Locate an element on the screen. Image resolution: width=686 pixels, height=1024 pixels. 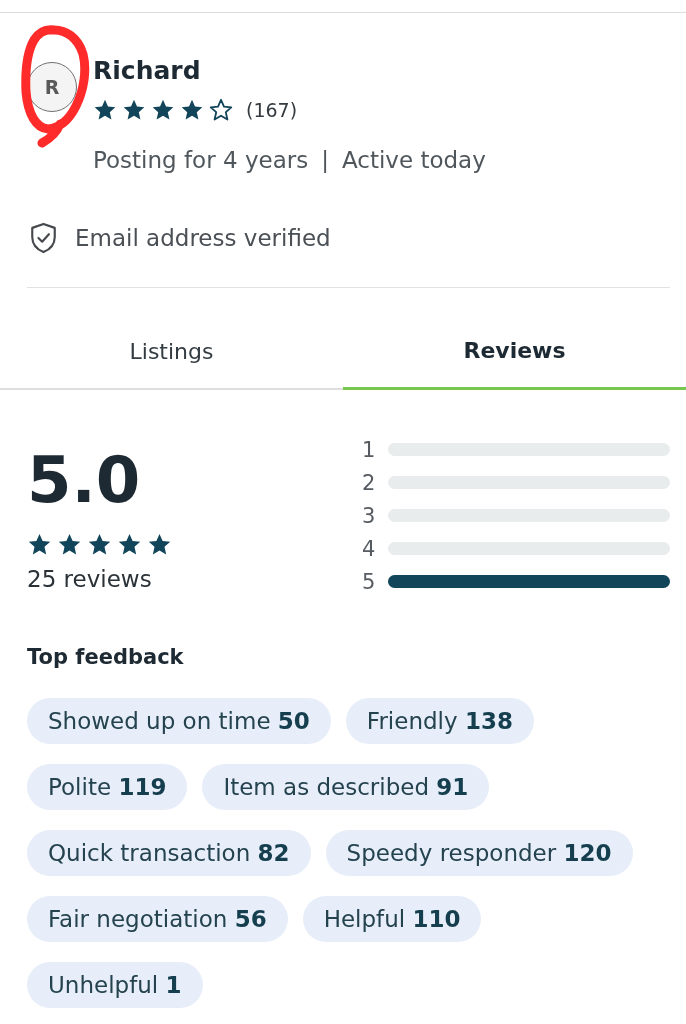
review-count: 25 reviews is located at coordinates (90, 579).